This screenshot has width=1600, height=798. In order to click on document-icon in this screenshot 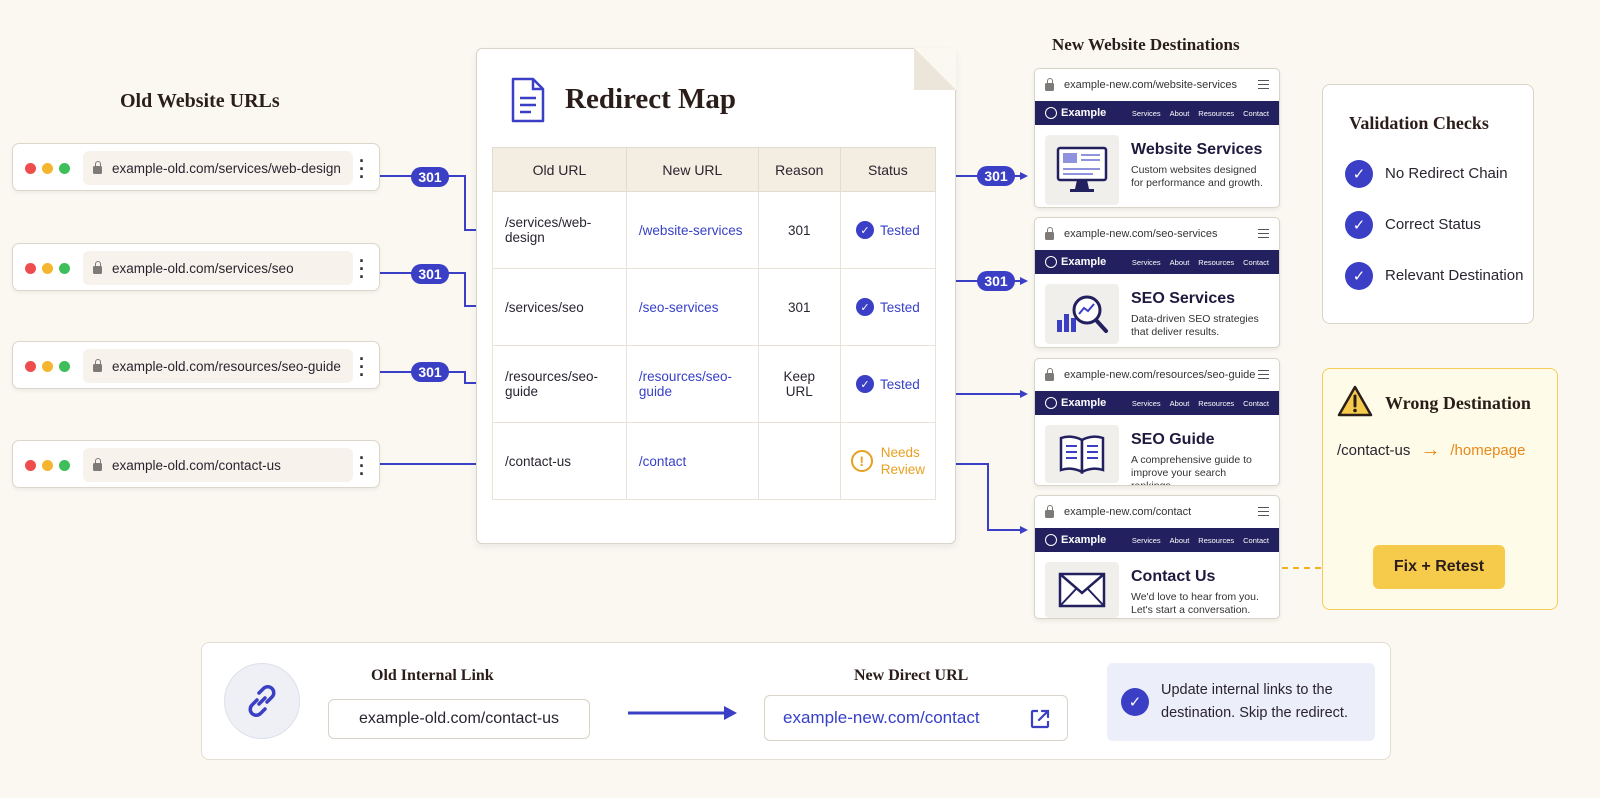, I will do `click(528, 100)`.